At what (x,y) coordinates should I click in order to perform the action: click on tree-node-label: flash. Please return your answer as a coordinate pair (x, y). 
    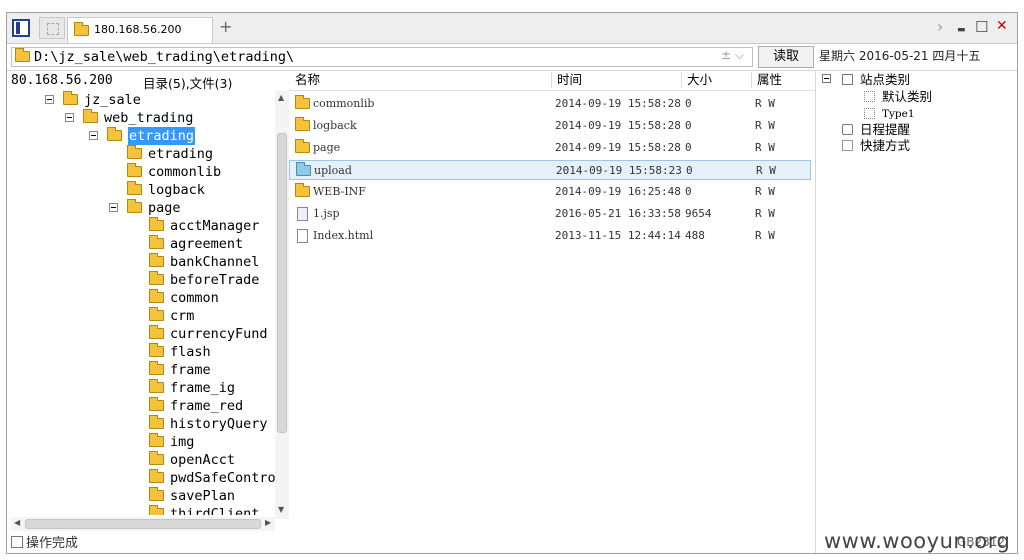
    Looking at the image, I should click on (190, 352).